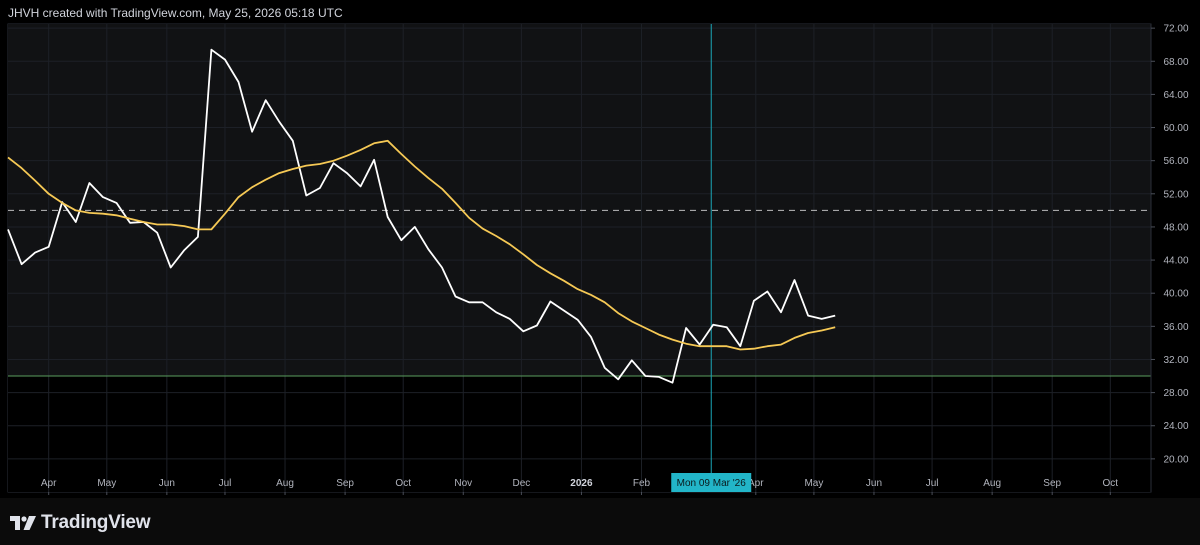  What do you see at coordinates (96, 522) in the screenshot?
I see `tradingview-wordmark: TradingView` at bounding box center [96, 522].